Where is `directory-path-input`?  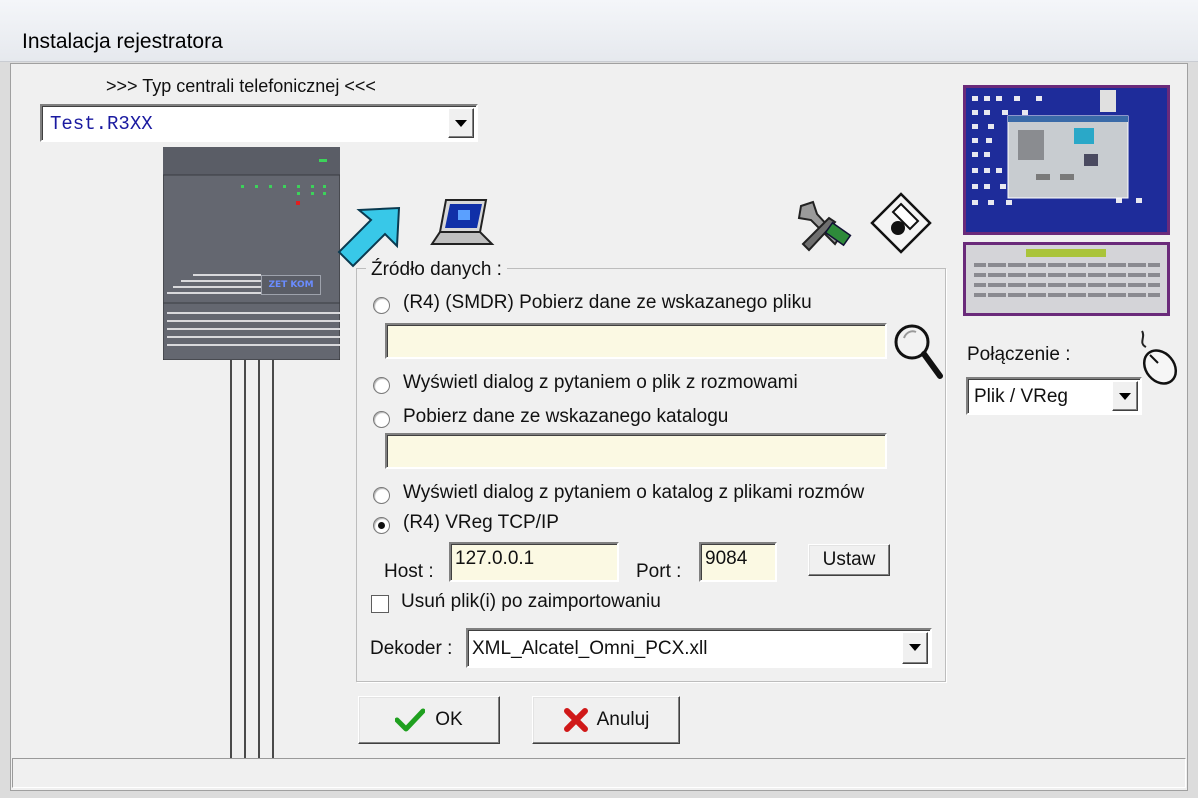
directory-path-input is located at coordinates (636, 451).